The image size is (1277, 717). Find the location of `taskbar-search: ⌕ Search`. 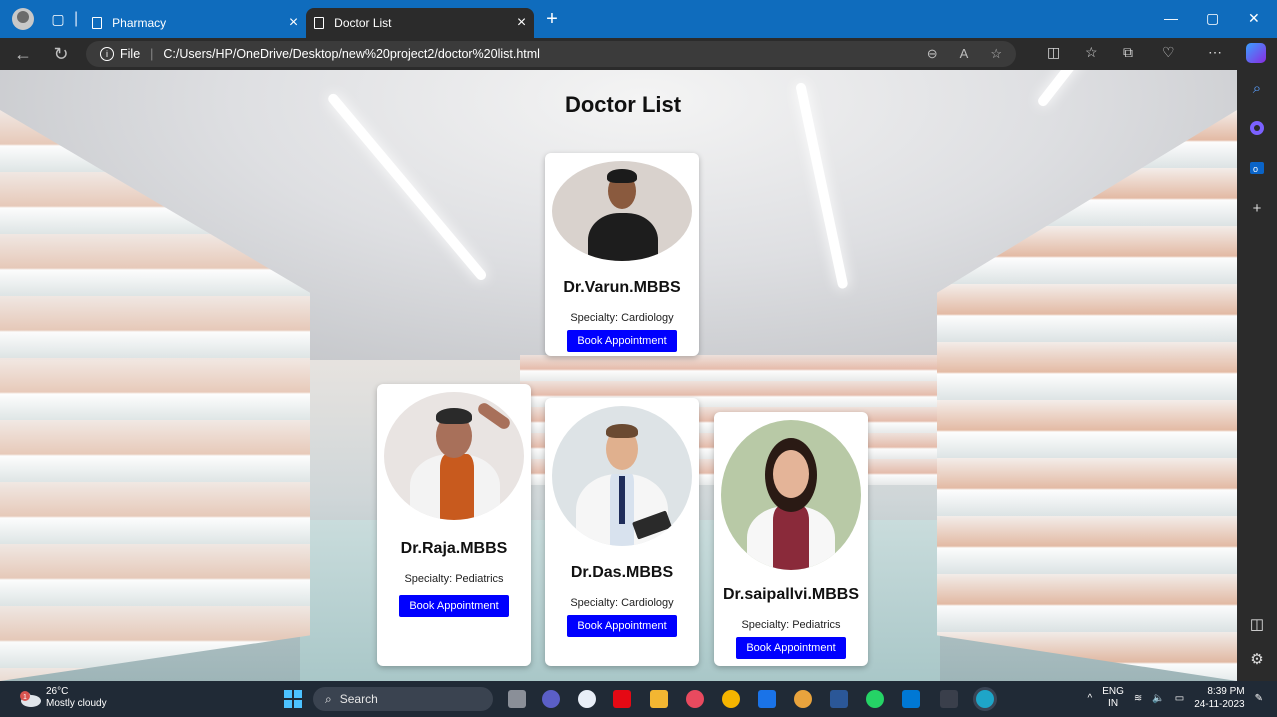

taskbar-search: ⌕ Search is located at coordinates (403, 699).